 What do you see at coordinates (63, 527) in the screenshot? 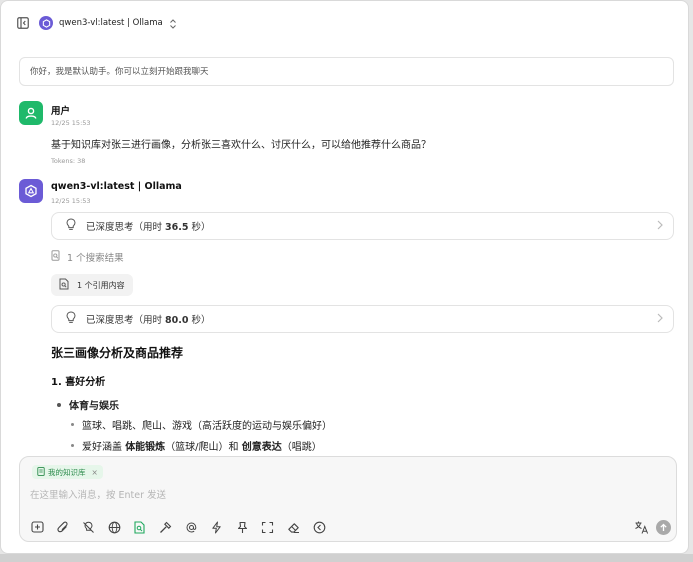
I see `paperclip-icon` at bounding box center [63, 527].